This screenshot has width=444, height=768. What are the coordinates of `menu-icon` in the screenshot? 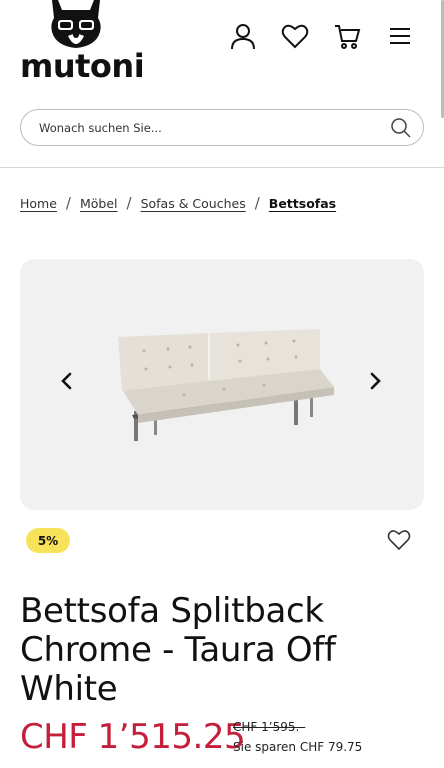 It's located at (400, 36).